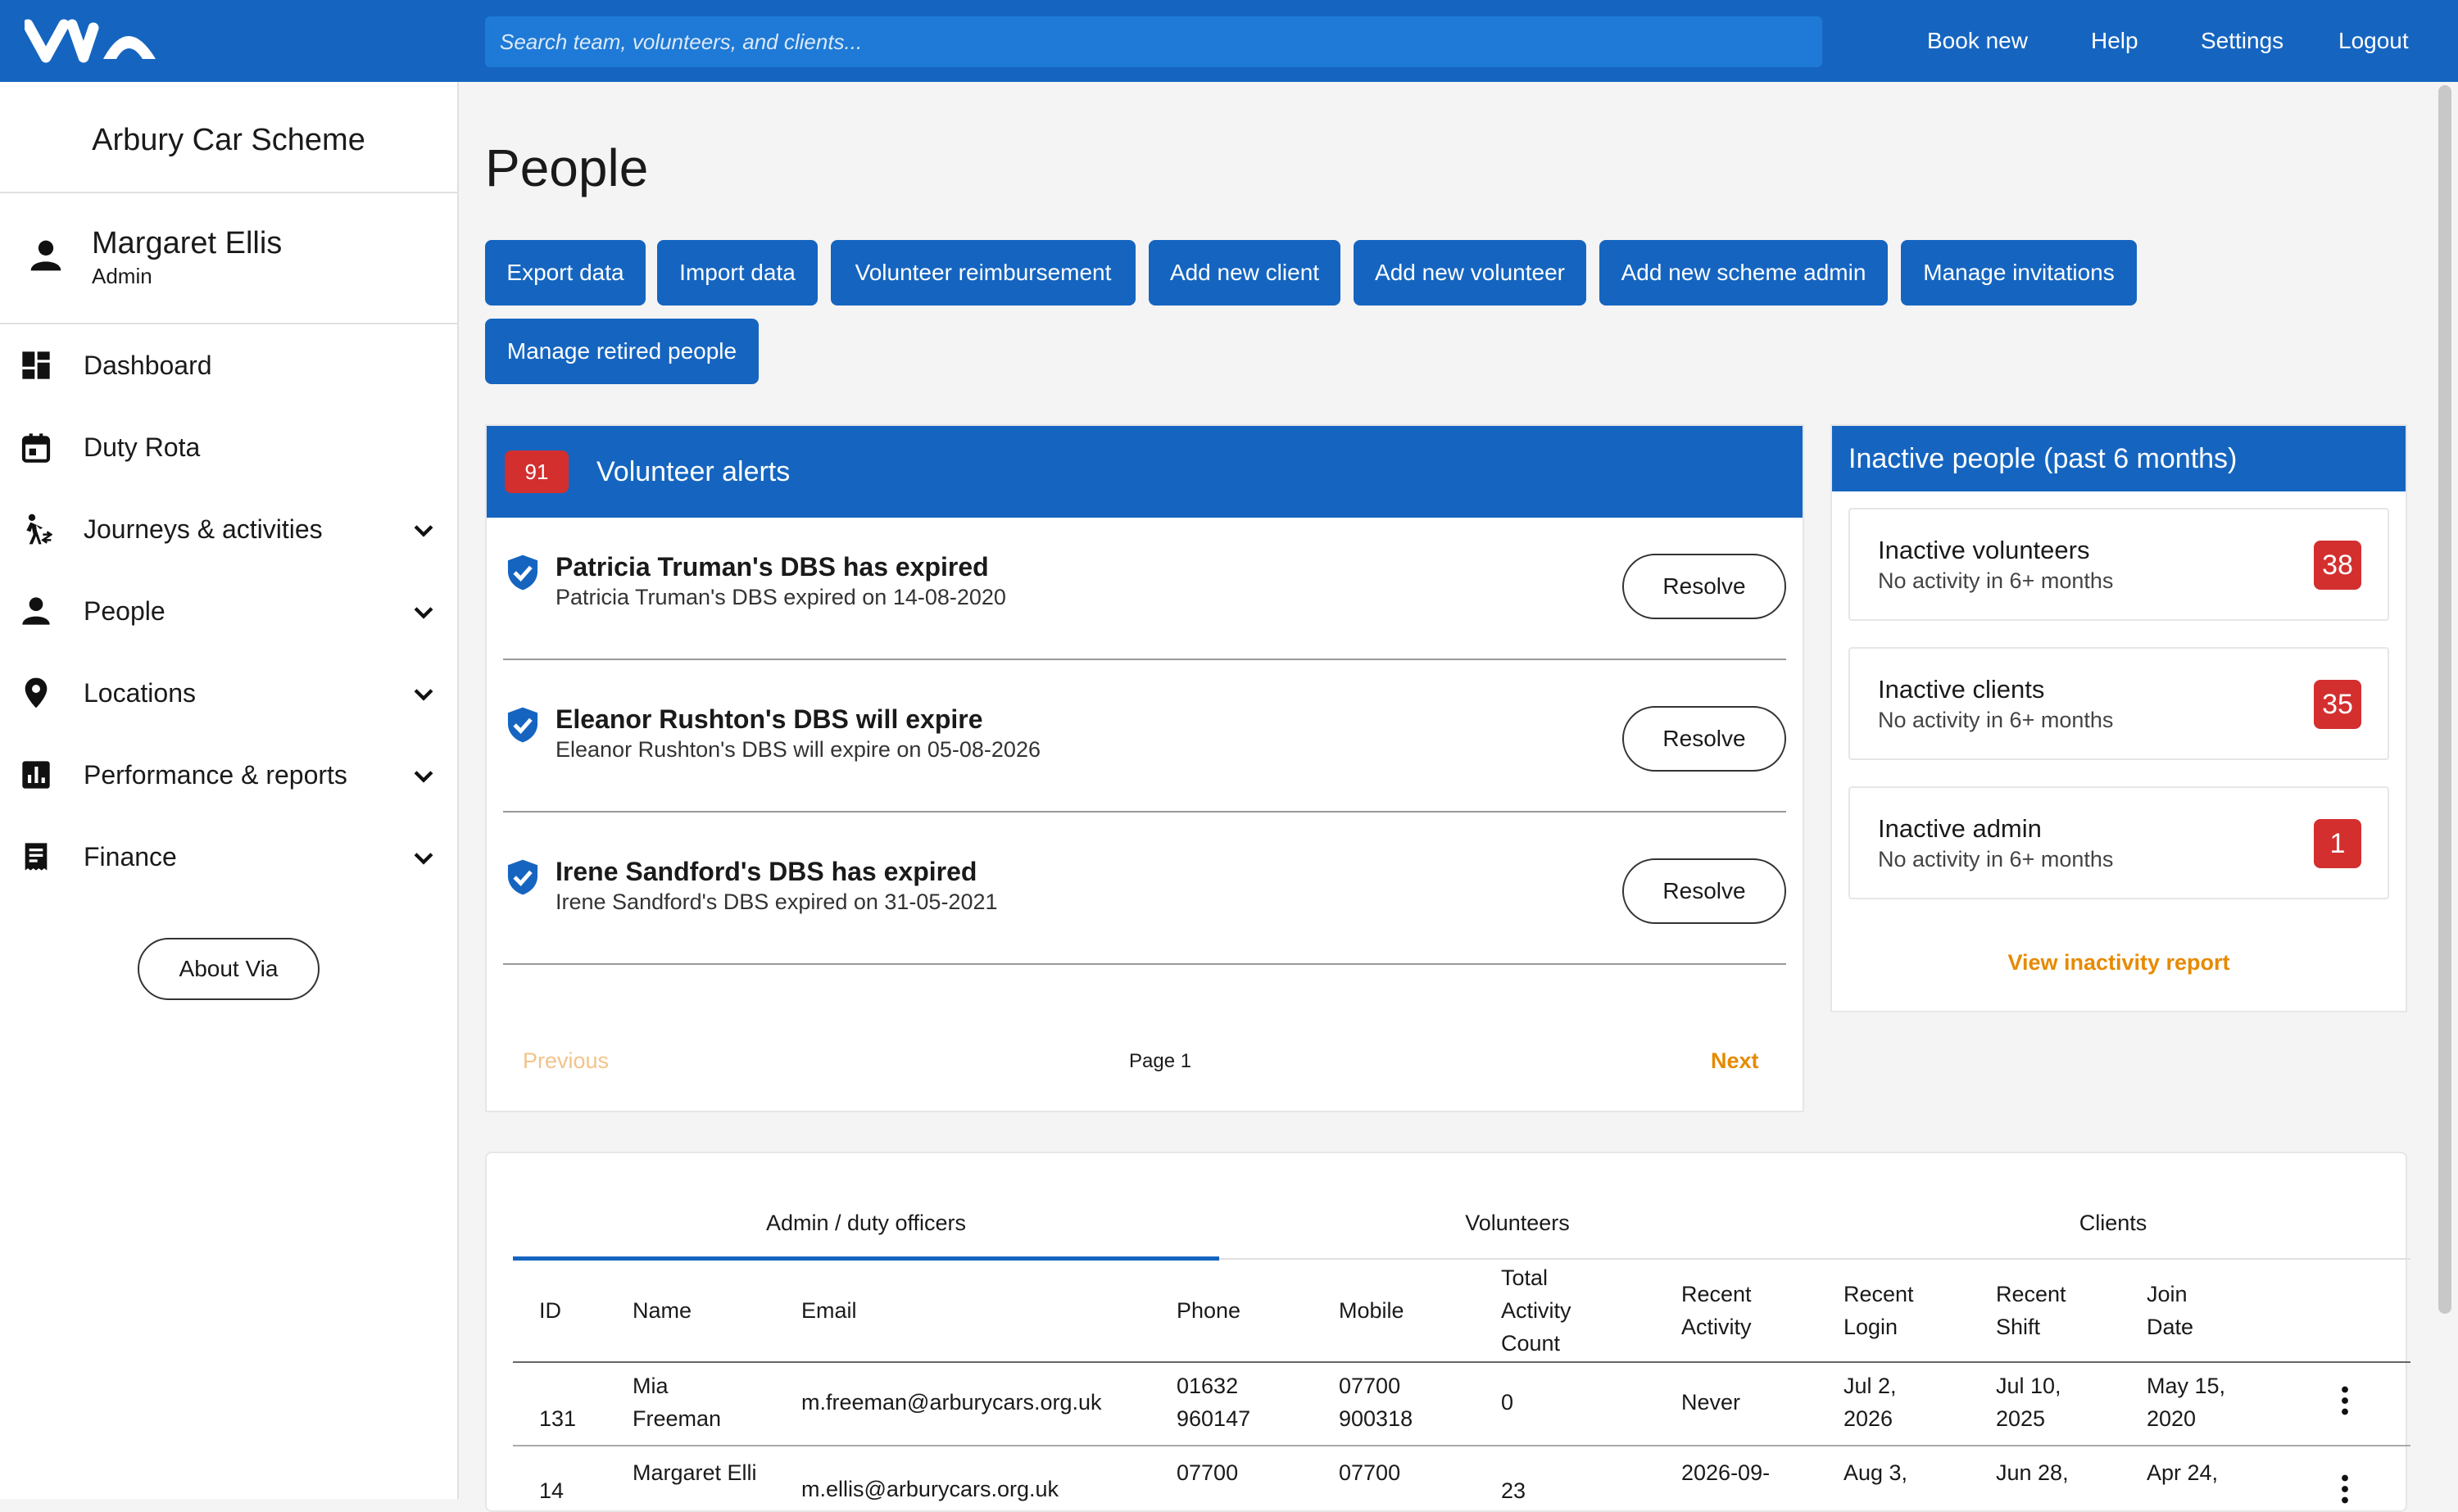  What do you see at coordinates (1513, 1490) in the screenshot?
I see `cell-total-activity: 23` at bounding box center [1513, 1490].